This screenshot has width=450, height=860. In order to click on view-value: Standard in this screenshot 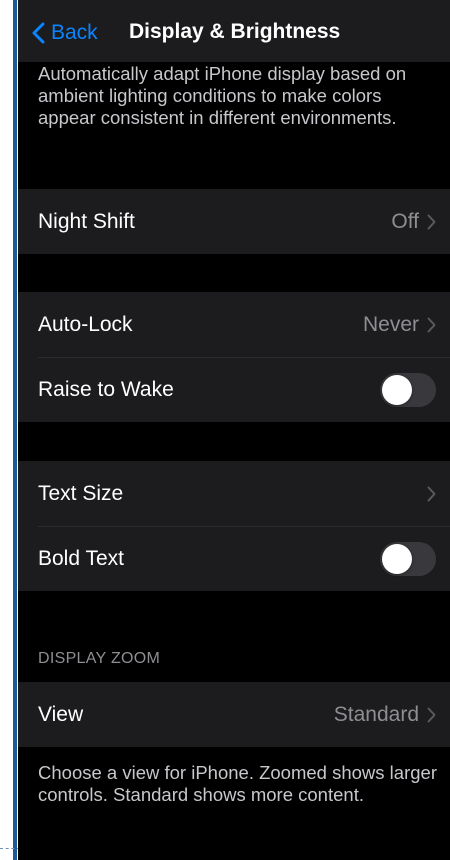, I will do `click(376, 714)`.